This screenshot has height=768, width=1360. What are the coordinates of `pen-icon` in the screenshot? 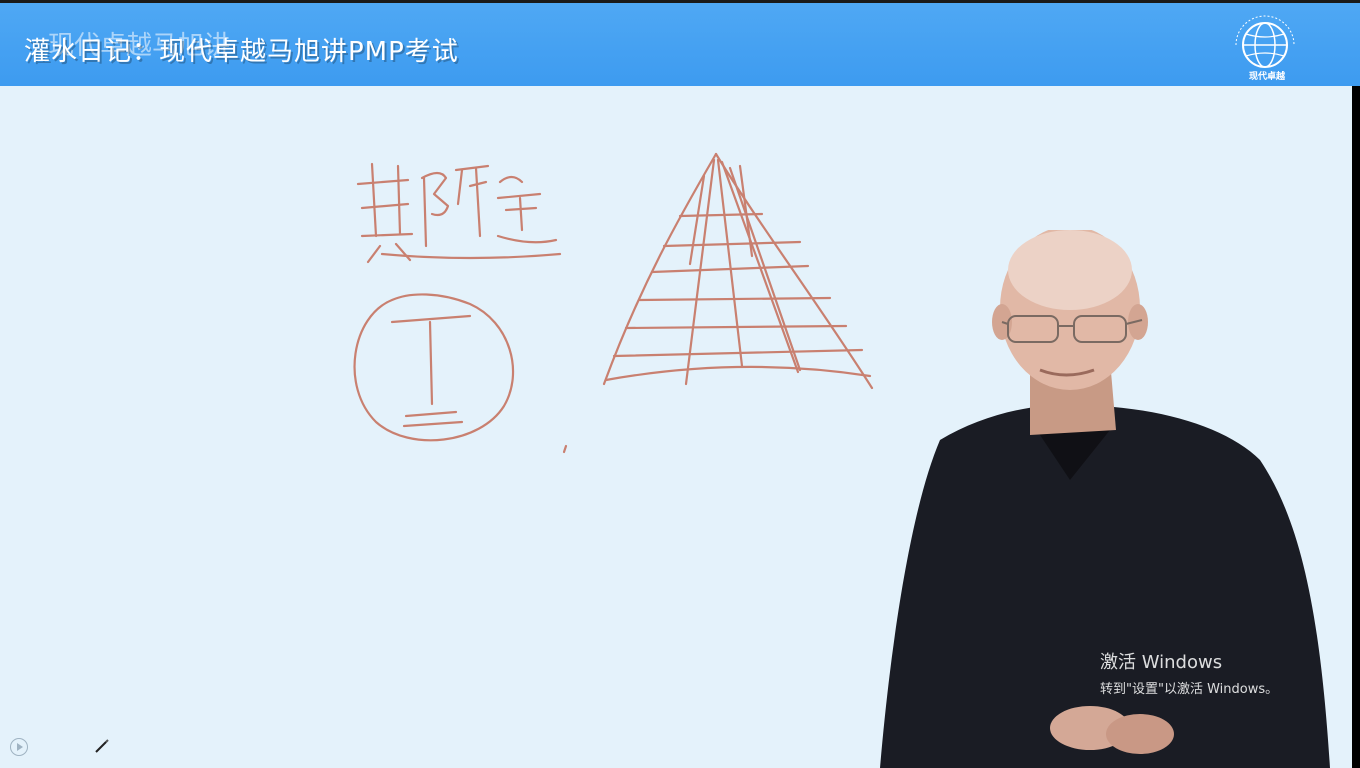 It's located at (102, 746).